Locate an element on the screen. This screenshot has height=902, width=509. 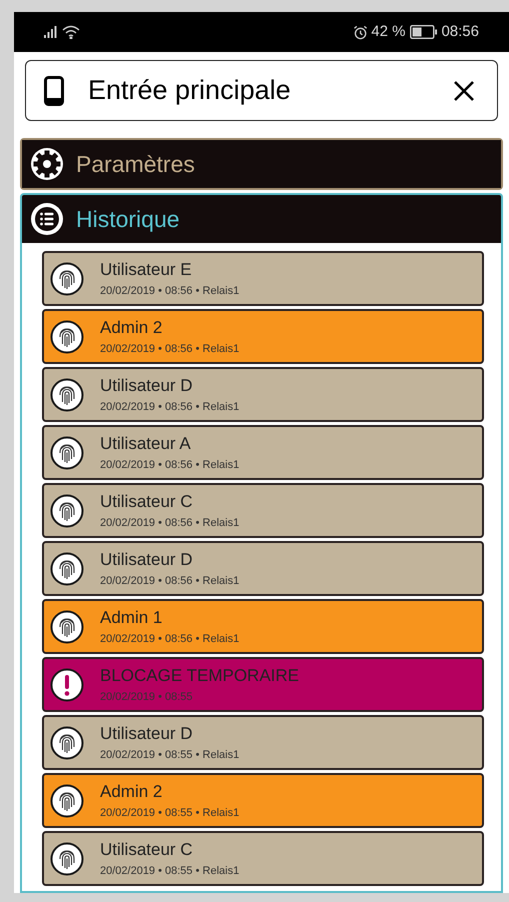
history-entry: Utilisateur E 20/02/2019 • 08:56 • Relais1 is located at coordinates (263, 278).